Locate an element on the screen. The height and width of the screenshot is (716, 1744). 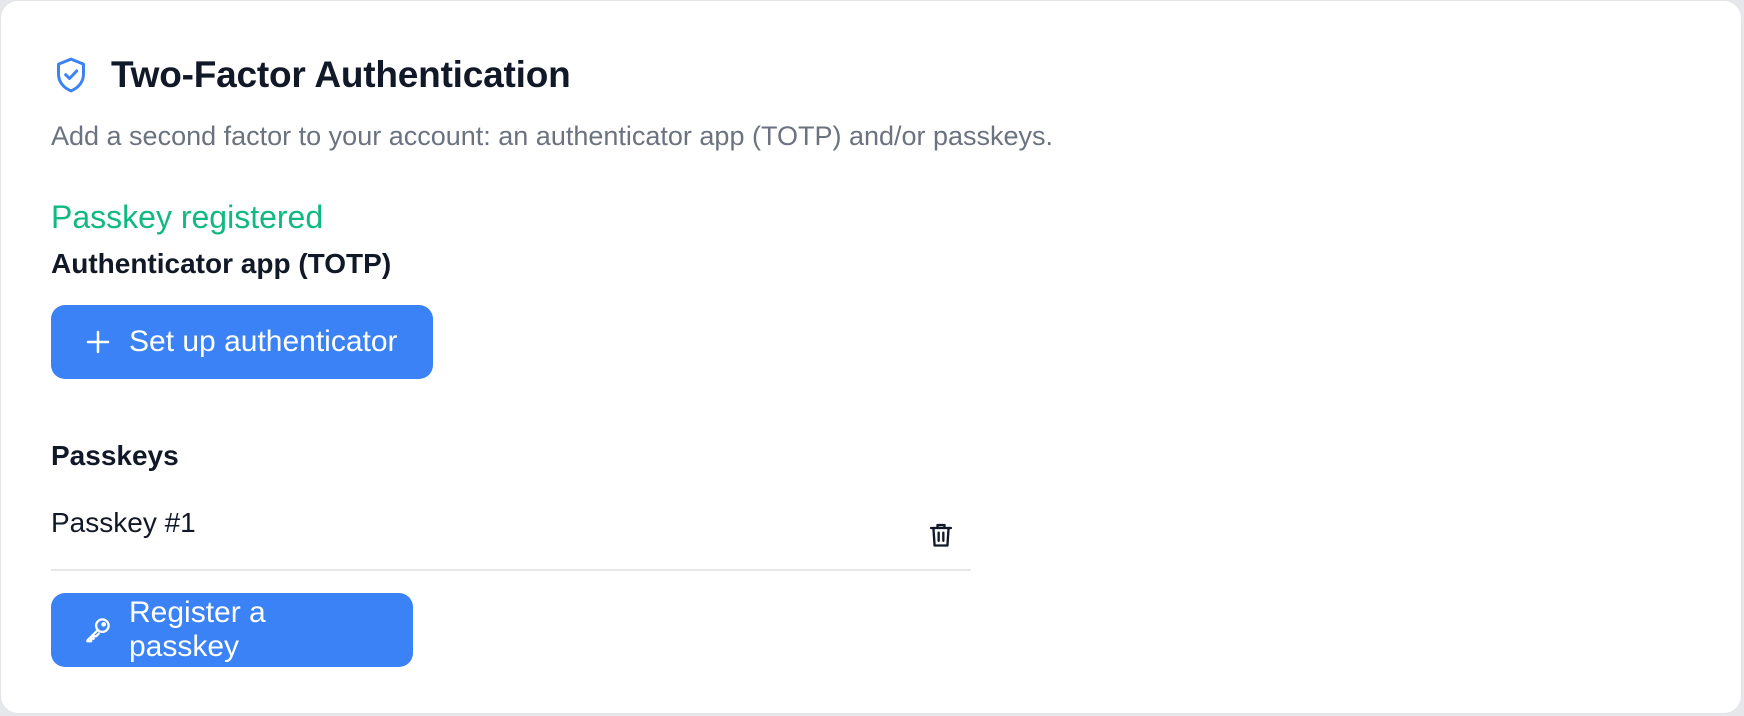
setup-authenticator-button: Set up authenticator is located at coordinates (242, 342).